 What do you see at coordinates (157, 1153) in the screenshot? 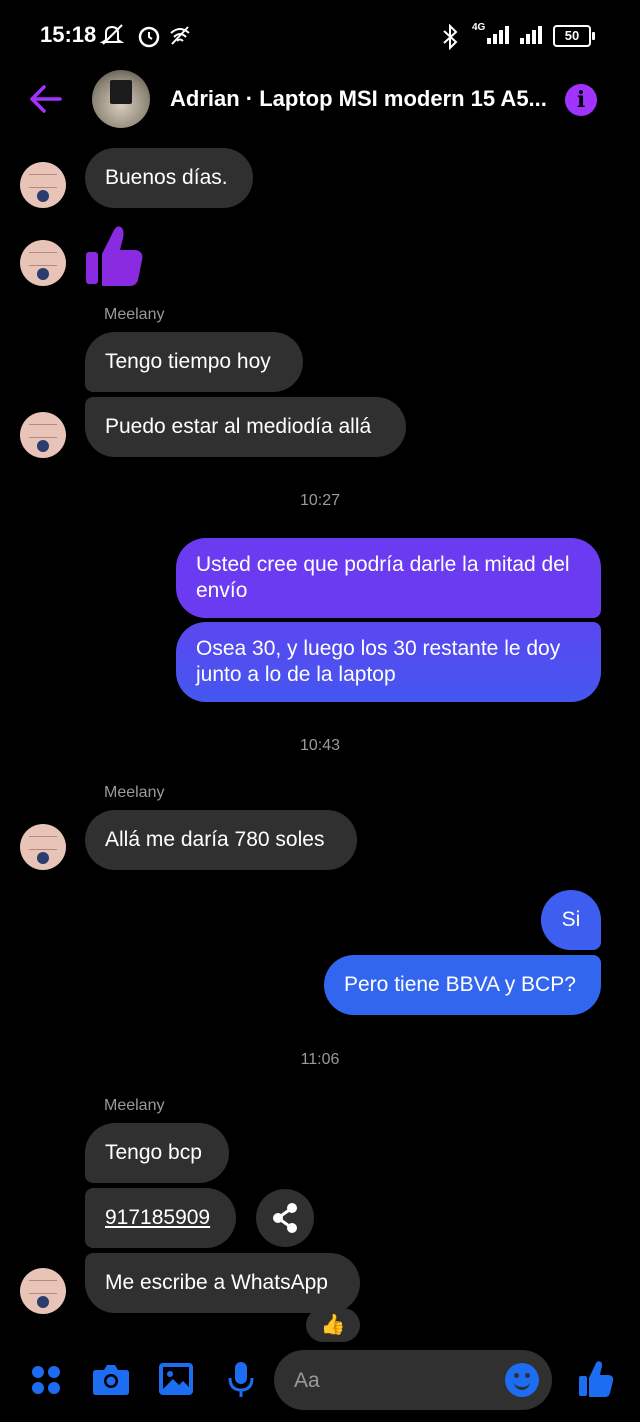
I see `message-incoming: Tengo bcp` at bounding box center [157, 1153].